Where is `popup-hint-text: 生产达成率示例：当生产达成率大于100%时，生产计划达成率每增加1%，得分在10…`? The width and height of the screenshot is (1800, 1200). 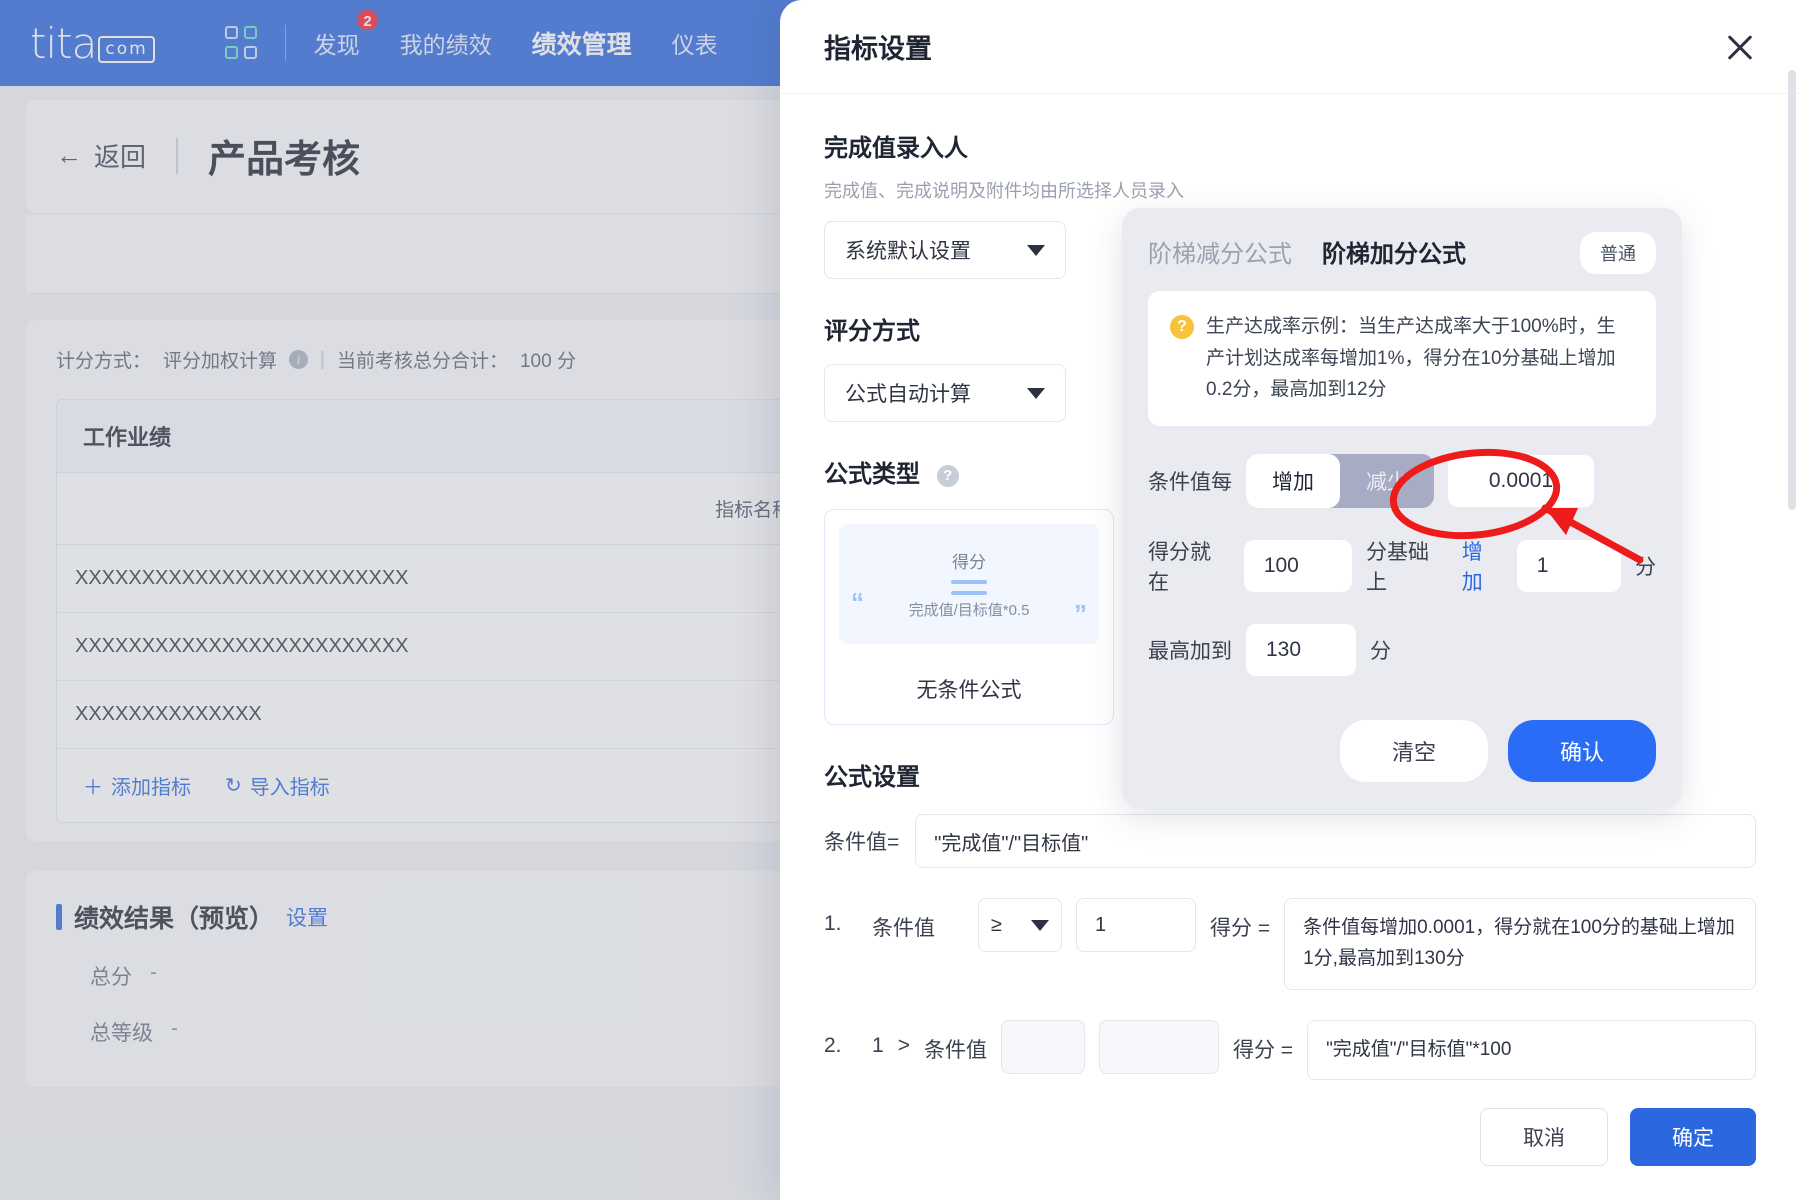
popup-hint-text: 生产达成率示例：当生产达成率大于100%时，生产计划达成率每增加1%，得分在10… is located at coordinates (1411, 358).